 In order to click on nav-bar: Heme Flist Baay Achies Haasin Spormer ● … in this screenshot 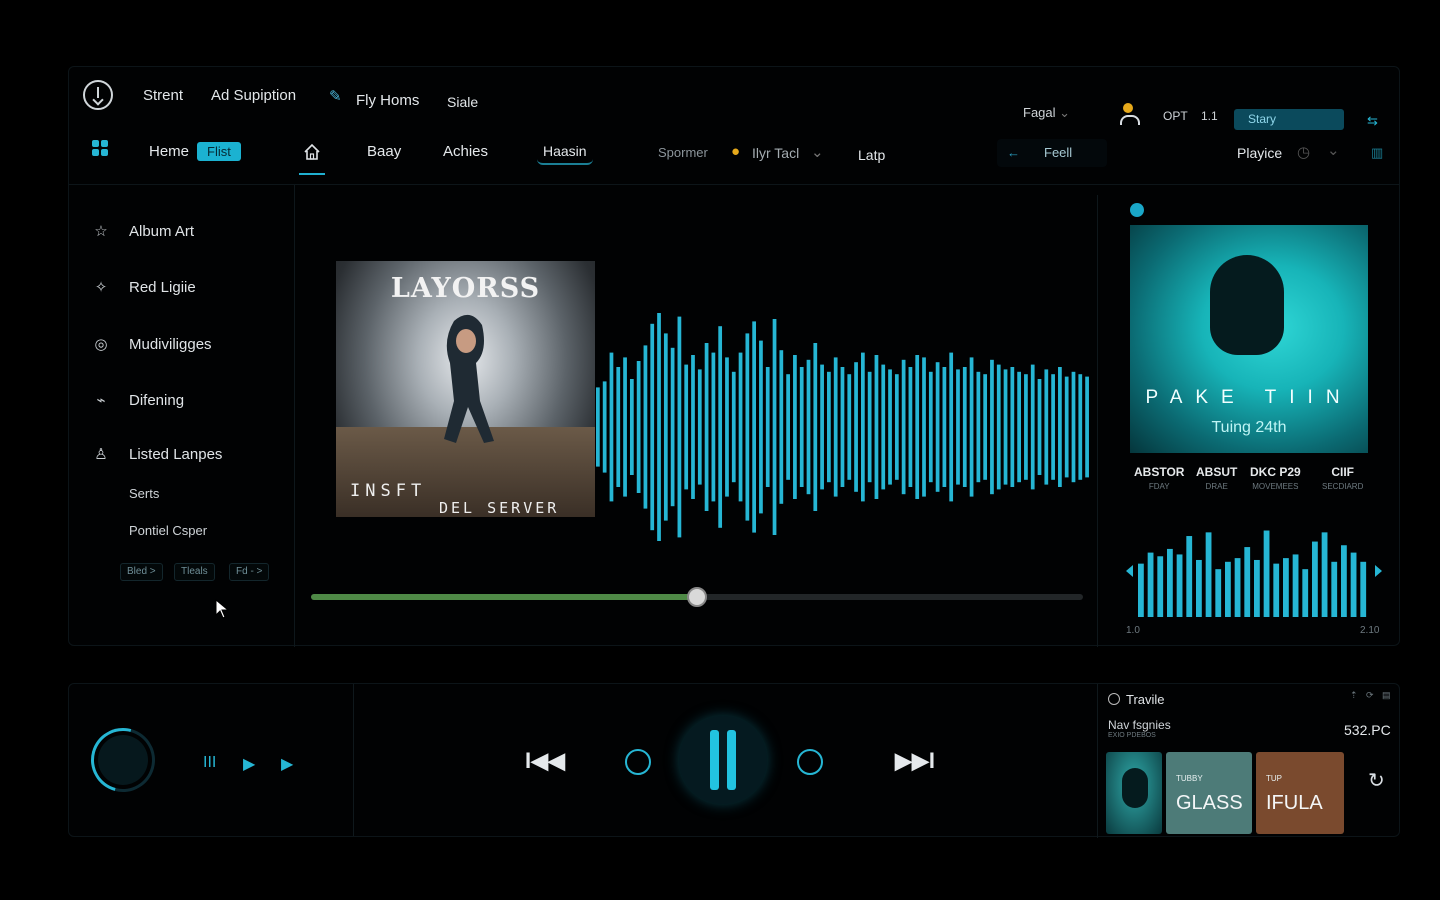, I will do `click(734, 155)`.